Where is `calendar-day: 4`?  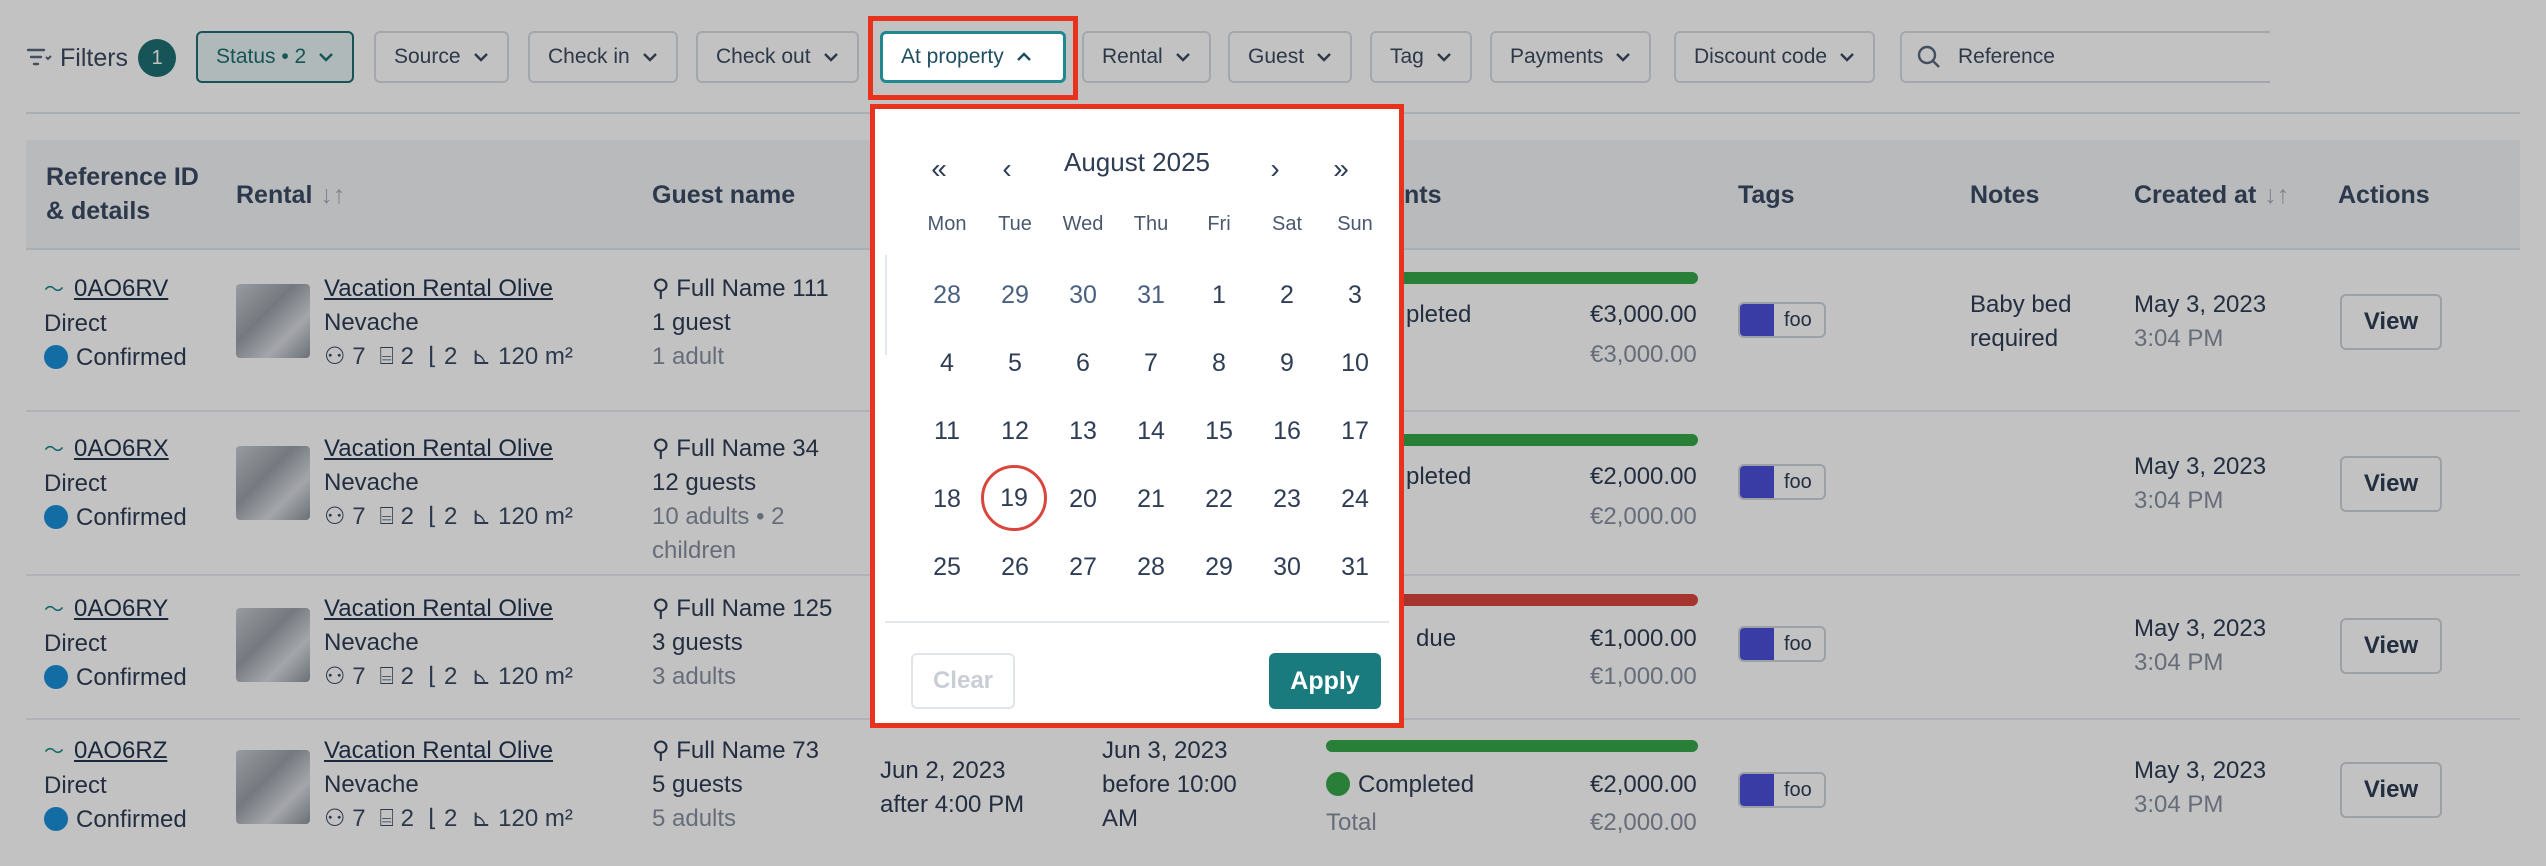
calendar-day: 4 is located at coordinates (947, 363).